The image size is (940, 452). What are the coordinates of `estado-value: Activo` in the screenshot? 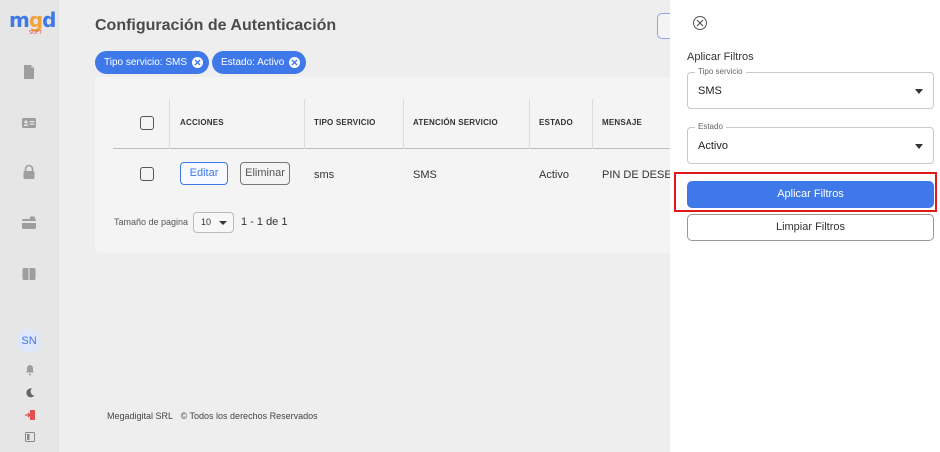 It's located at (713, 146).